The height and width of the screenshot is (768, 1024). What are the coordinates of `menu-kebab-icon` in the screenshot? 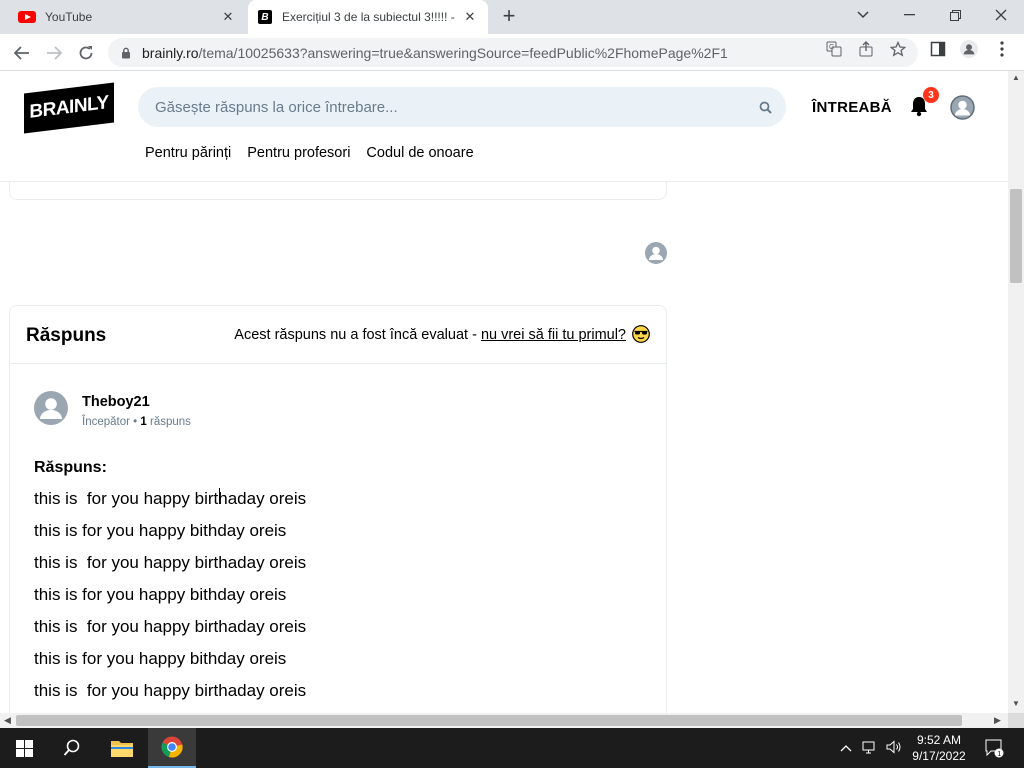 It's located at (1002, 49).